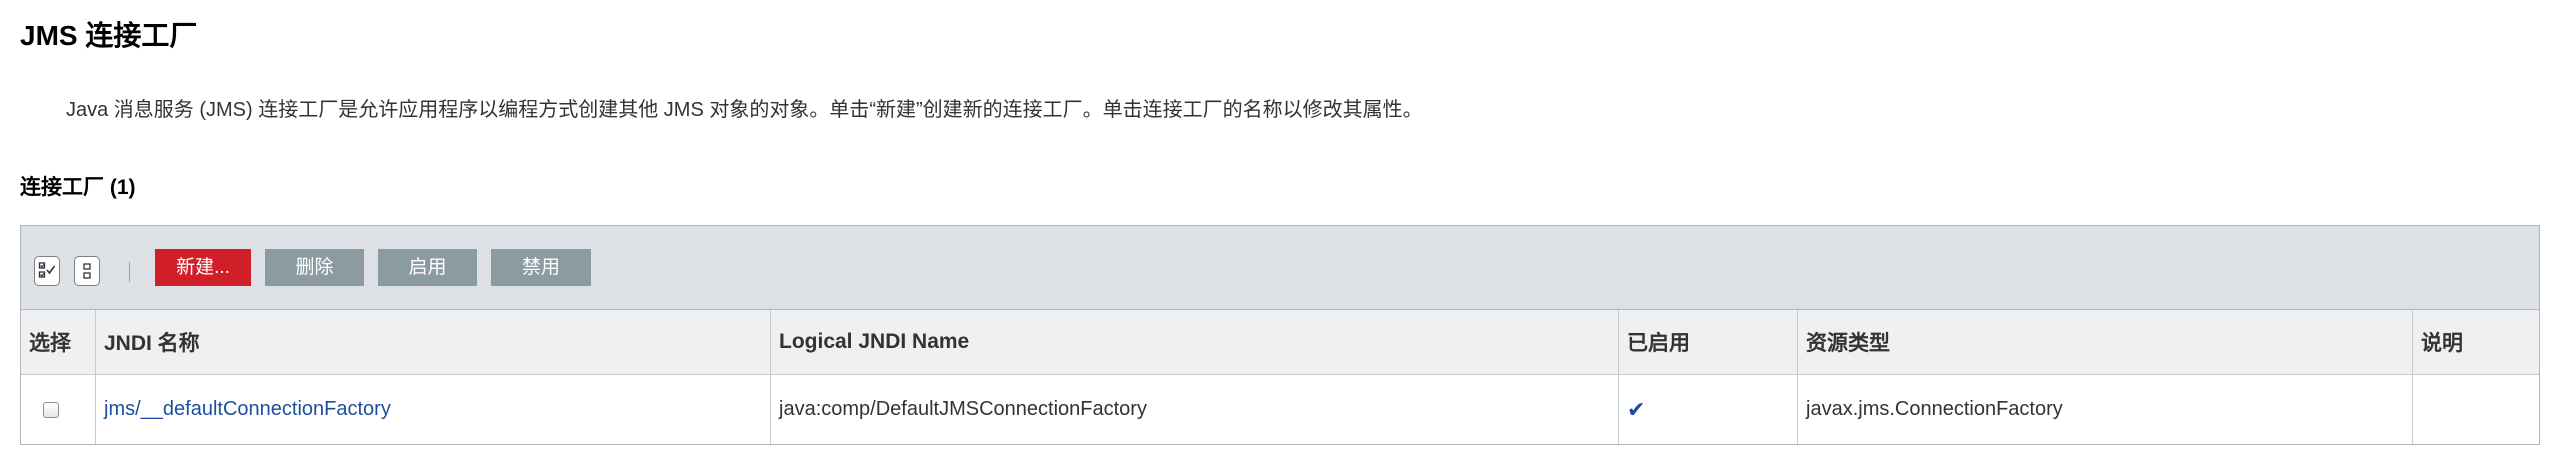  Describe the element at coordinates (2476, 342) in the screenshot. I see `column-header-description: 说明` at that location.